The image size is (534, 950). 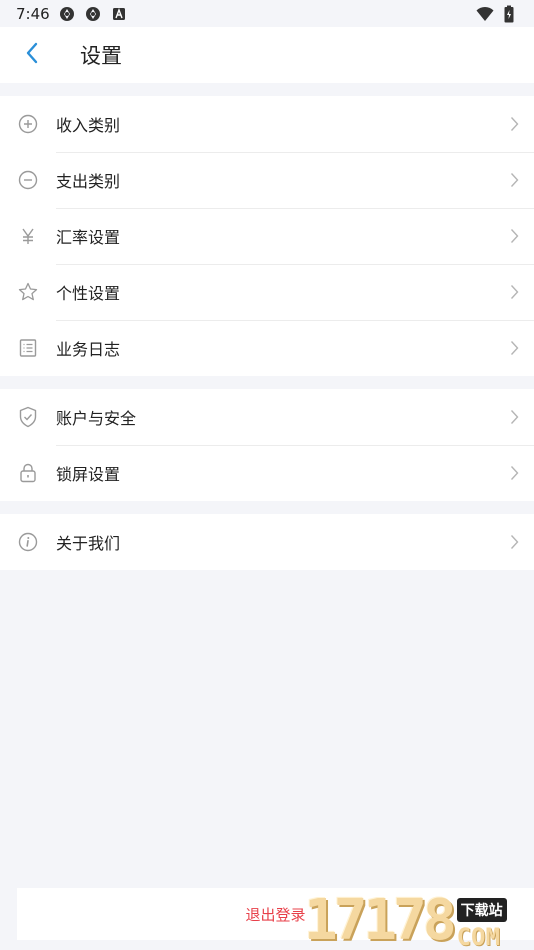 I want to click on settings-item-expense-categories: 支出类别, so click(x=267, y=180).